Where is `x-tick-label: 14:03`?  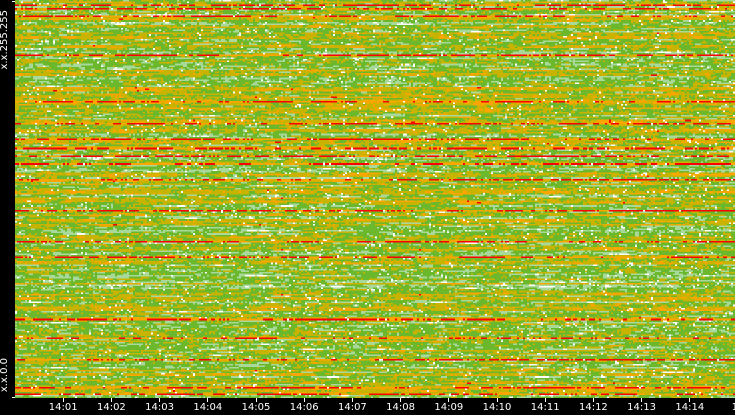 x-tick-label: 14:03 is located at coordinates (160, 407).